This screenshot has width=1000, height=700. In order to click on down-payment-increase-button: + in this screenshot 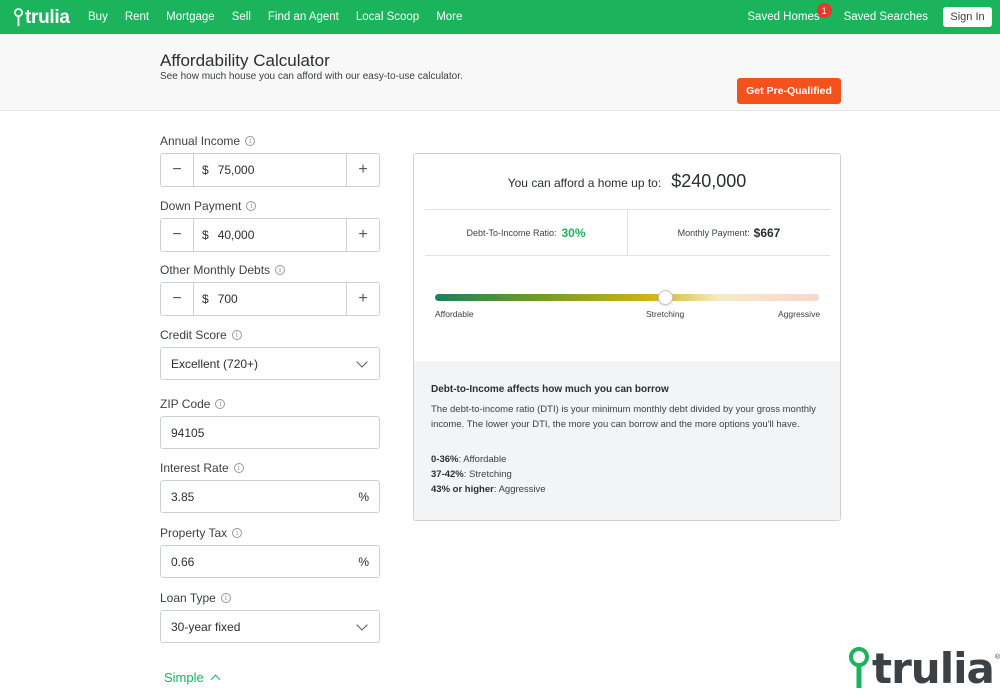, I will do `click(362, 235)`.